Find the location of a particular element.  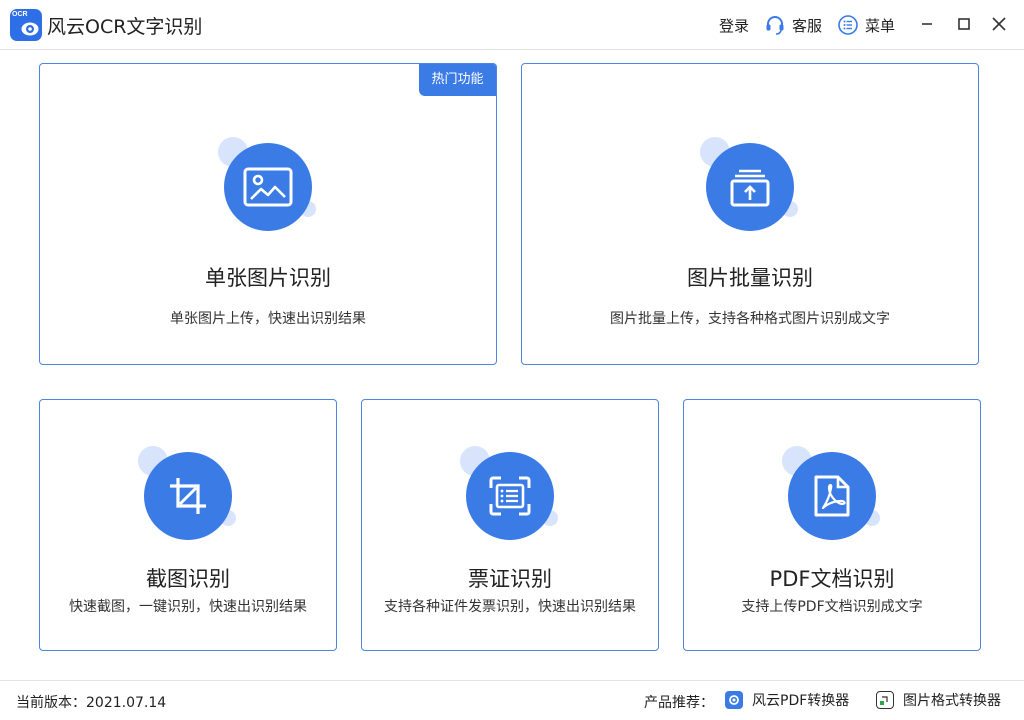

app-logo: OCR is located at coordinates (26, 25).